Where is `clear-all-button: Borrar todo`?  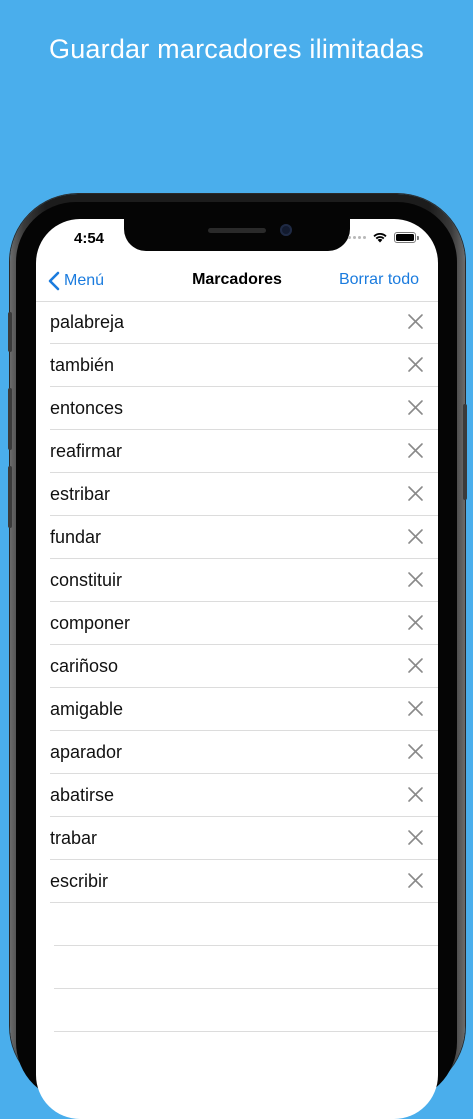 clear-all-button: Borrar todo is located at coordinates (379, 280).